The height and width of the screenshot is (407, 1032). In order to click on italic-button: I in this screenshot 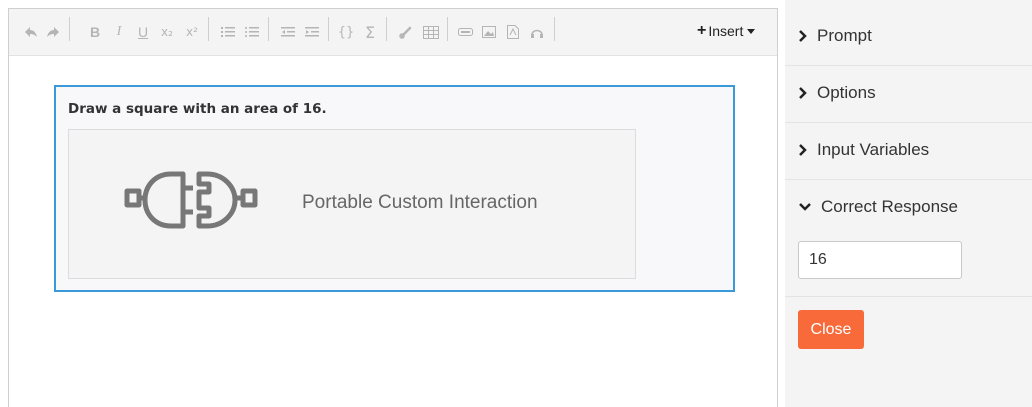, I will do `click(119, 32)`.